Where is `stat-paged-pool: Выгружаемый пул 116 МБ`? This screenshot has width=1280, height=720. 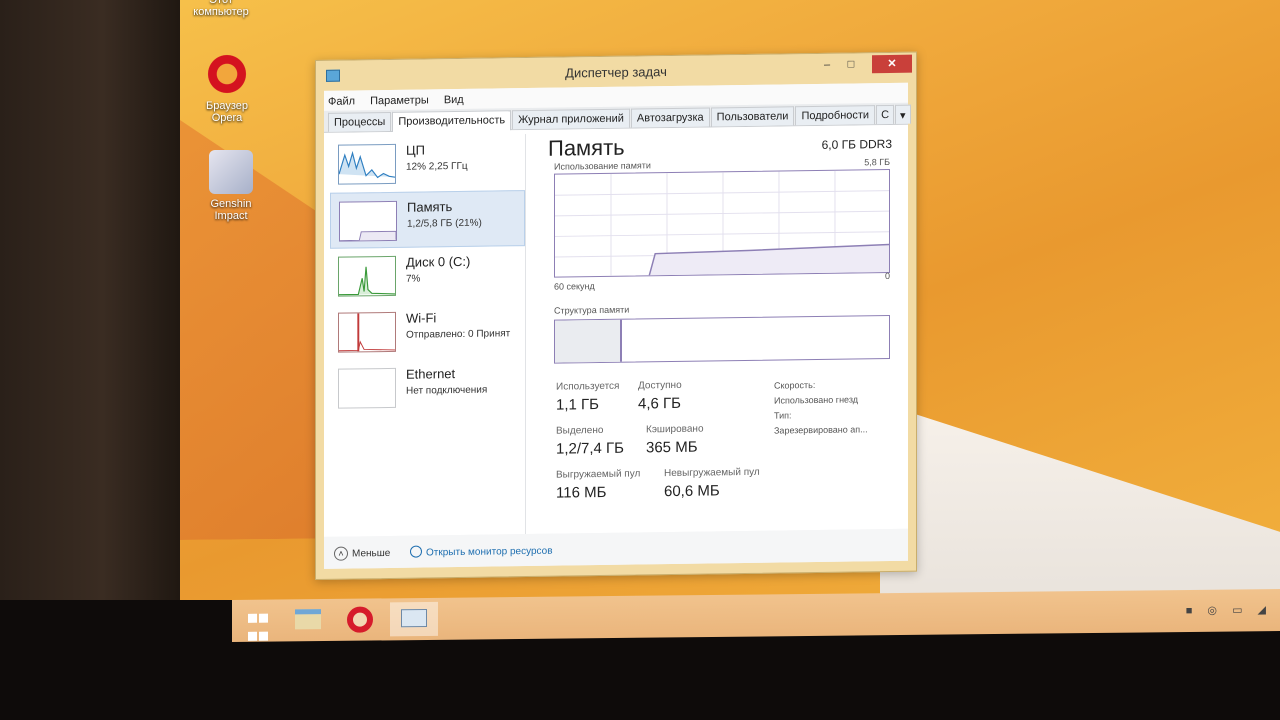 stat-paged-pool: Выгружаемый пул 116 МБ is located at coordinates (598, 484).